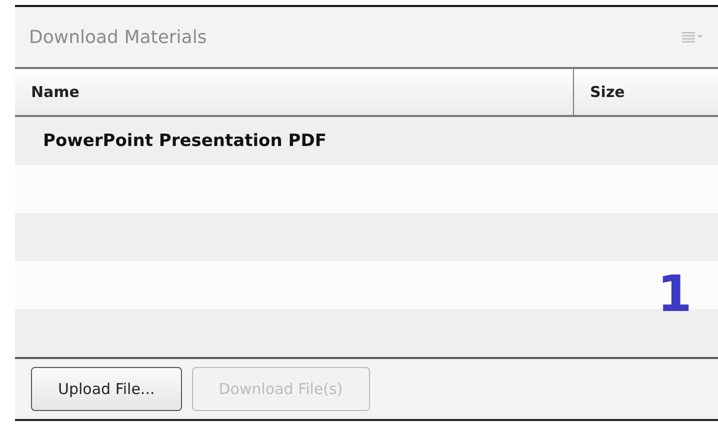  What do you see at coordinates (366, 141) in the screenshot?
I see `table-row: PowerPoint Presentation PDF` at bounding box center [366, 141].